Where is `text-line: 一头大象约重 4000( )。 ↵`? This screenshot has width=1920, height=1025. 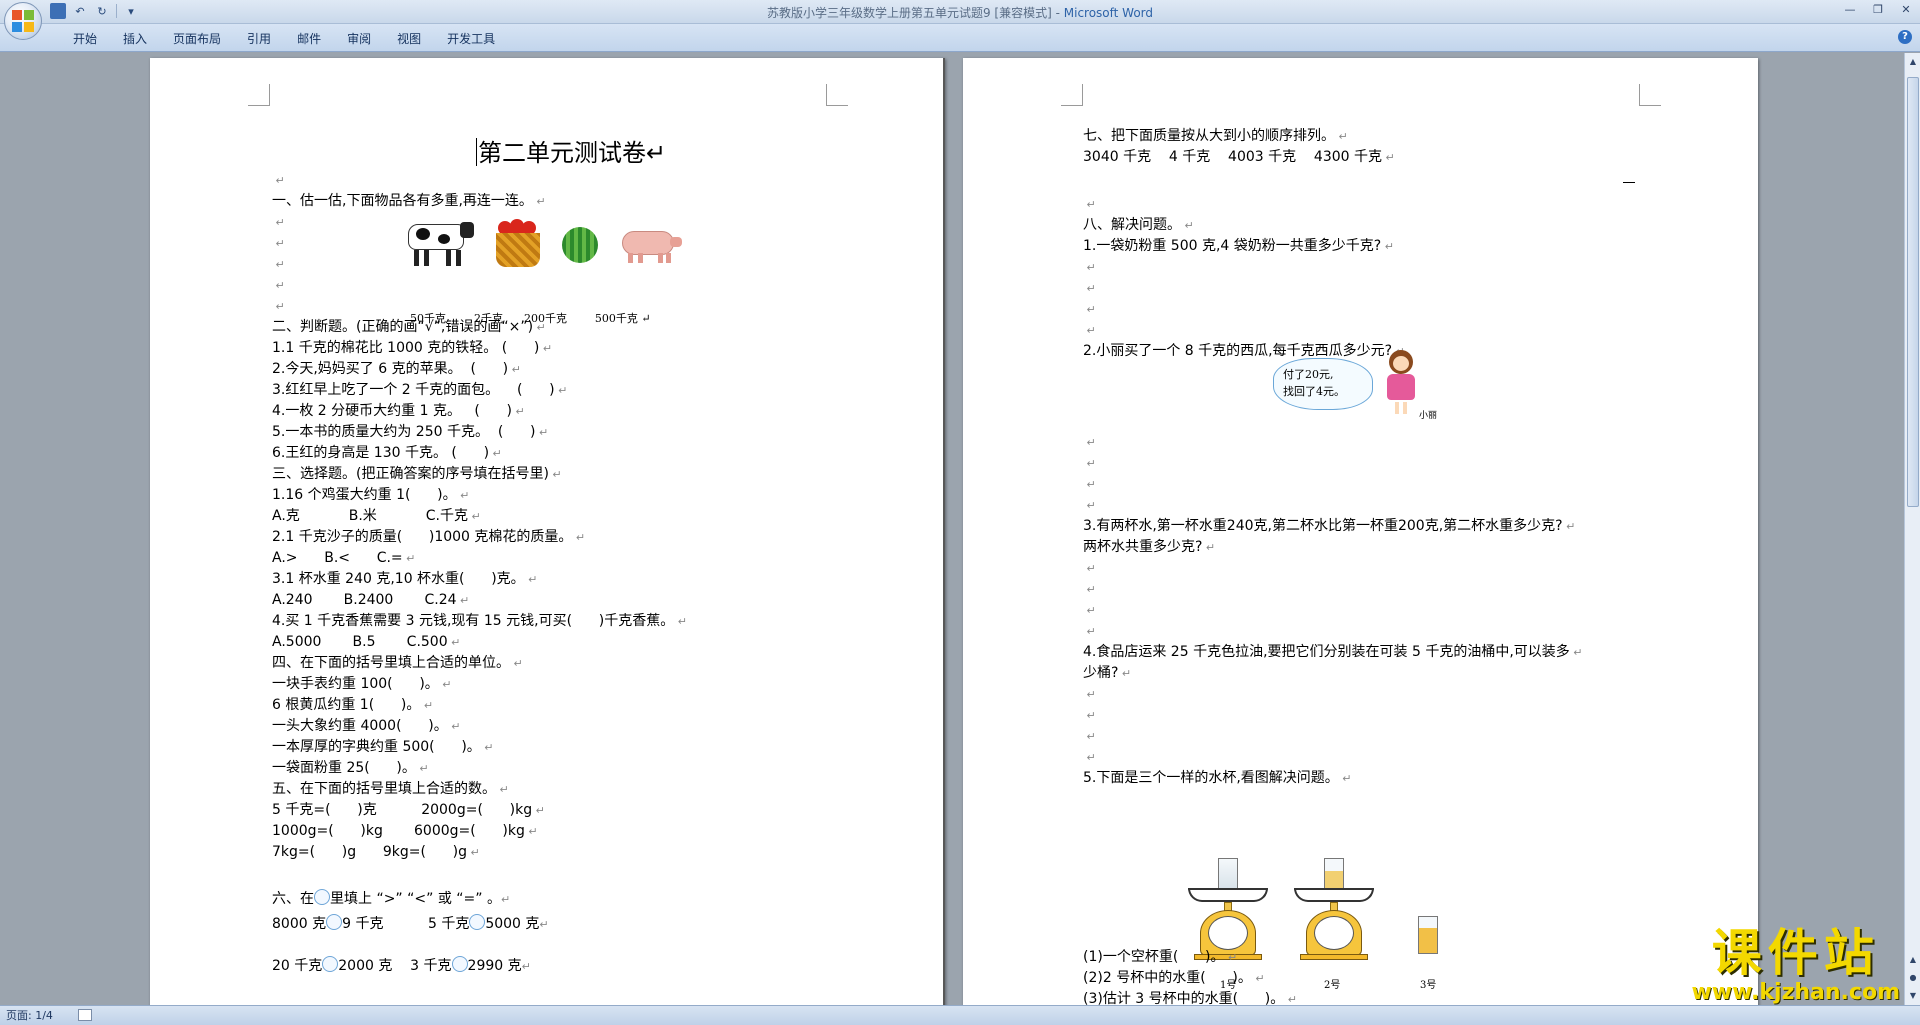
text-line: 一头大象约重 4000( )。 ↵ is located at coordinates (366, 726).